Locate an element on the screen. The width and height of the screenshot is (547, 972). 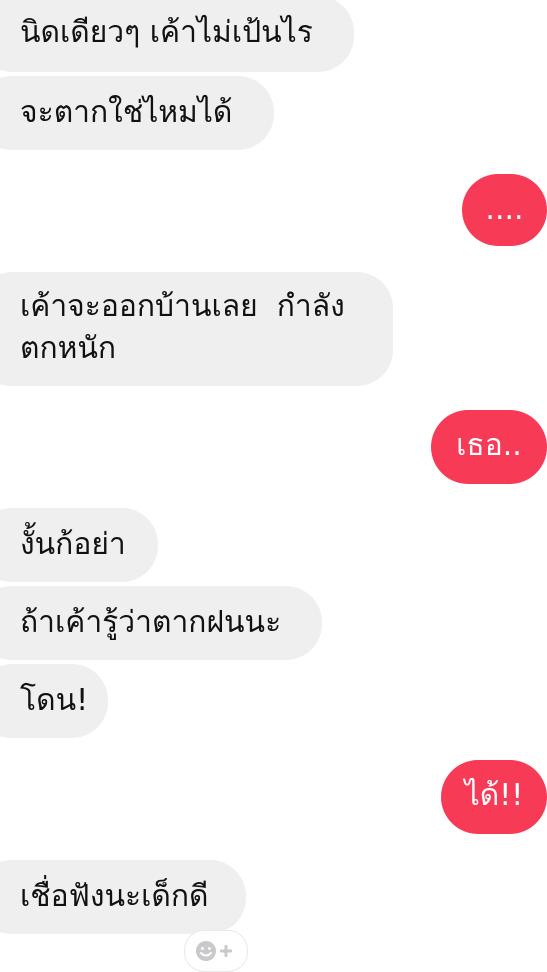
add-reaction-icon is located at coordinates (214, 951).